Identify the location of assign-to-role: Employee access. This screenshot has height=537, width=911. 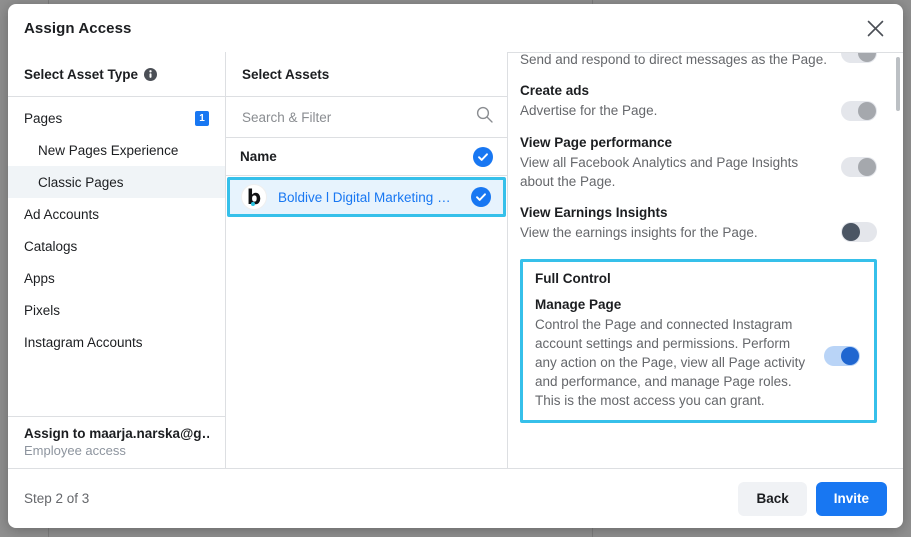
(75, 450).